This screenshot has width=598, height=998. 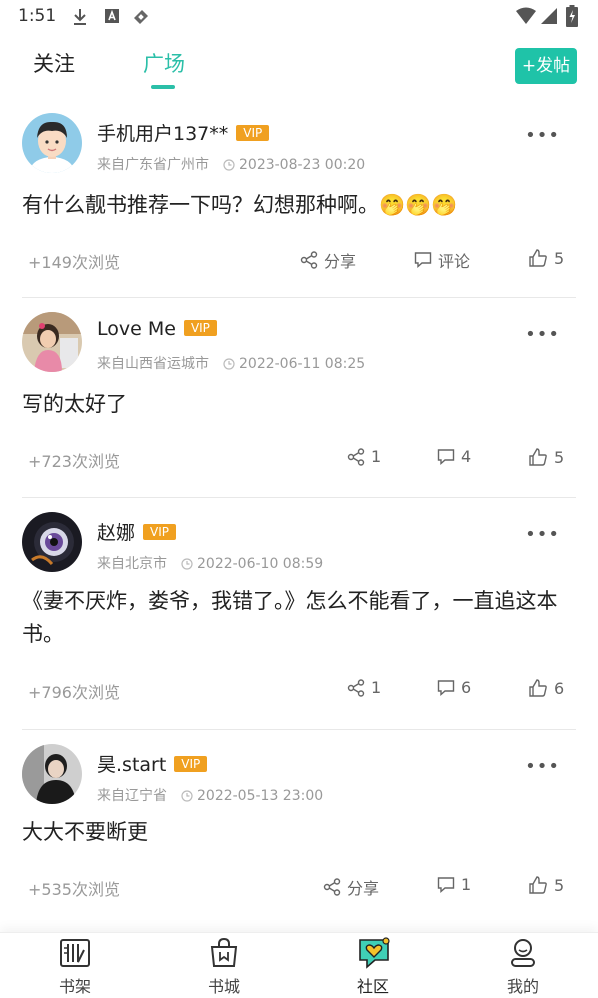 What do you see at coordinates (74, 889) in the screenshot?
I see `view-count: +535次浏览` at bounding box center [74, 889].